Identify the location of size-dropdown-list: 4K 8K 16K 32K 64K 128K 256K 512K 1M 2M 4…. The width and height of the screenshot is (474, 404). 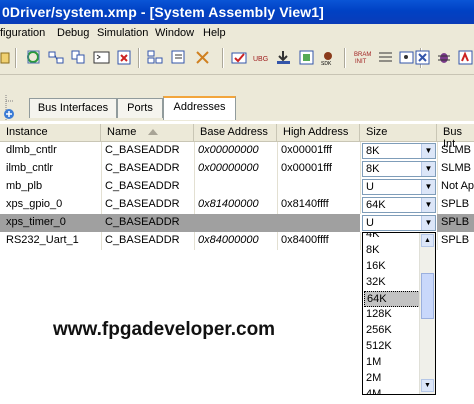
(399, 313).